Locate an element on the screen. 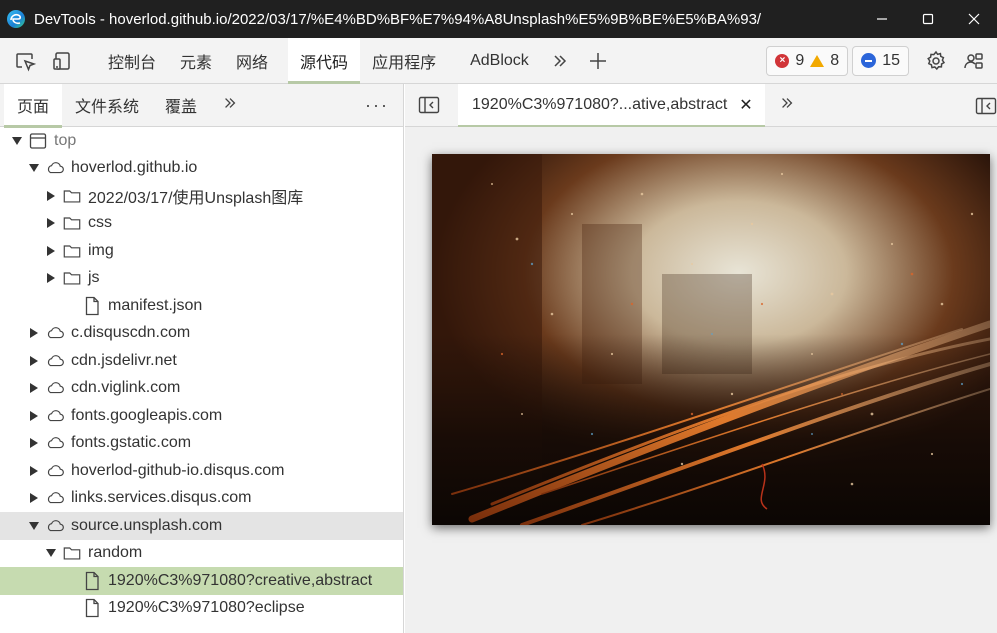  more-tabs-button is located at coordinates (560, 61).